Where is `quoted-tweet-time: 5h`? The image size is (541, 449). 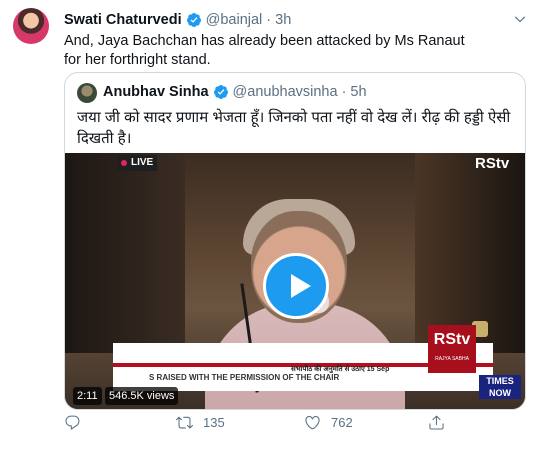
quoted-tweet-time: 5h is located at coordinates (358, 92).